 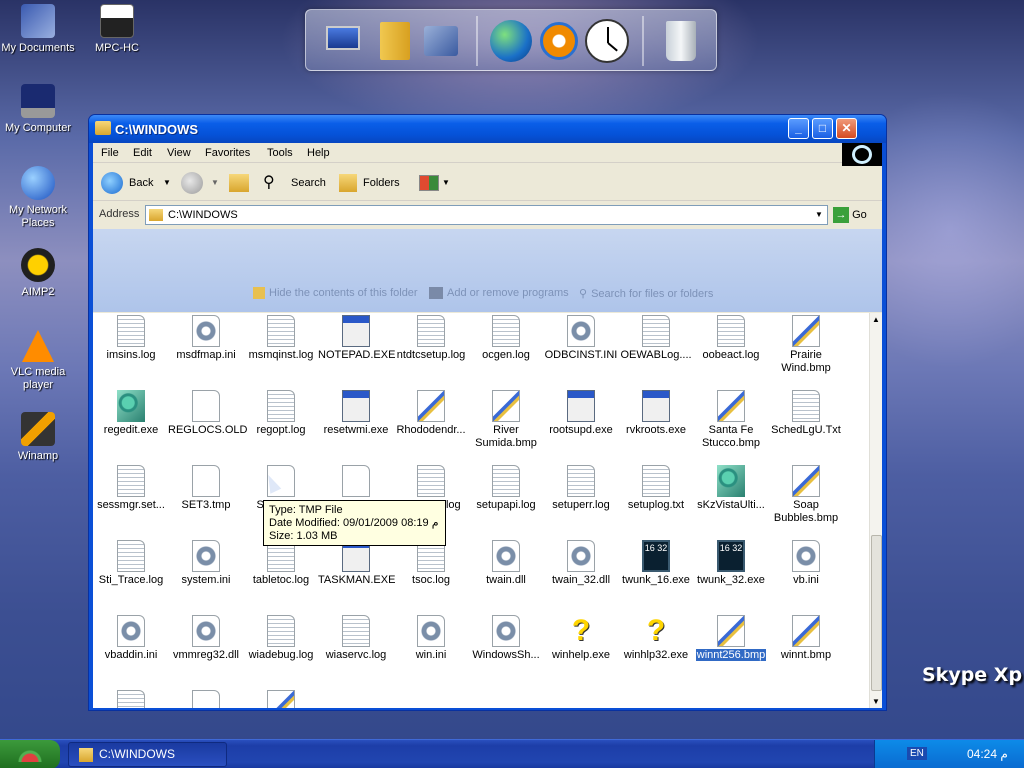 What do you see at coordinates (581, 563) in the screenshot?
I see `file-item: twain_32.dll` at bounding box center [581, 563].